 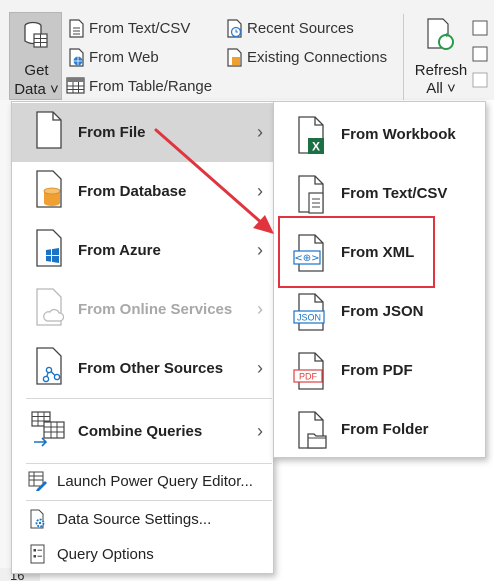 I want to click on menu-item-label: From Online Services, so click(x=155, y=309).